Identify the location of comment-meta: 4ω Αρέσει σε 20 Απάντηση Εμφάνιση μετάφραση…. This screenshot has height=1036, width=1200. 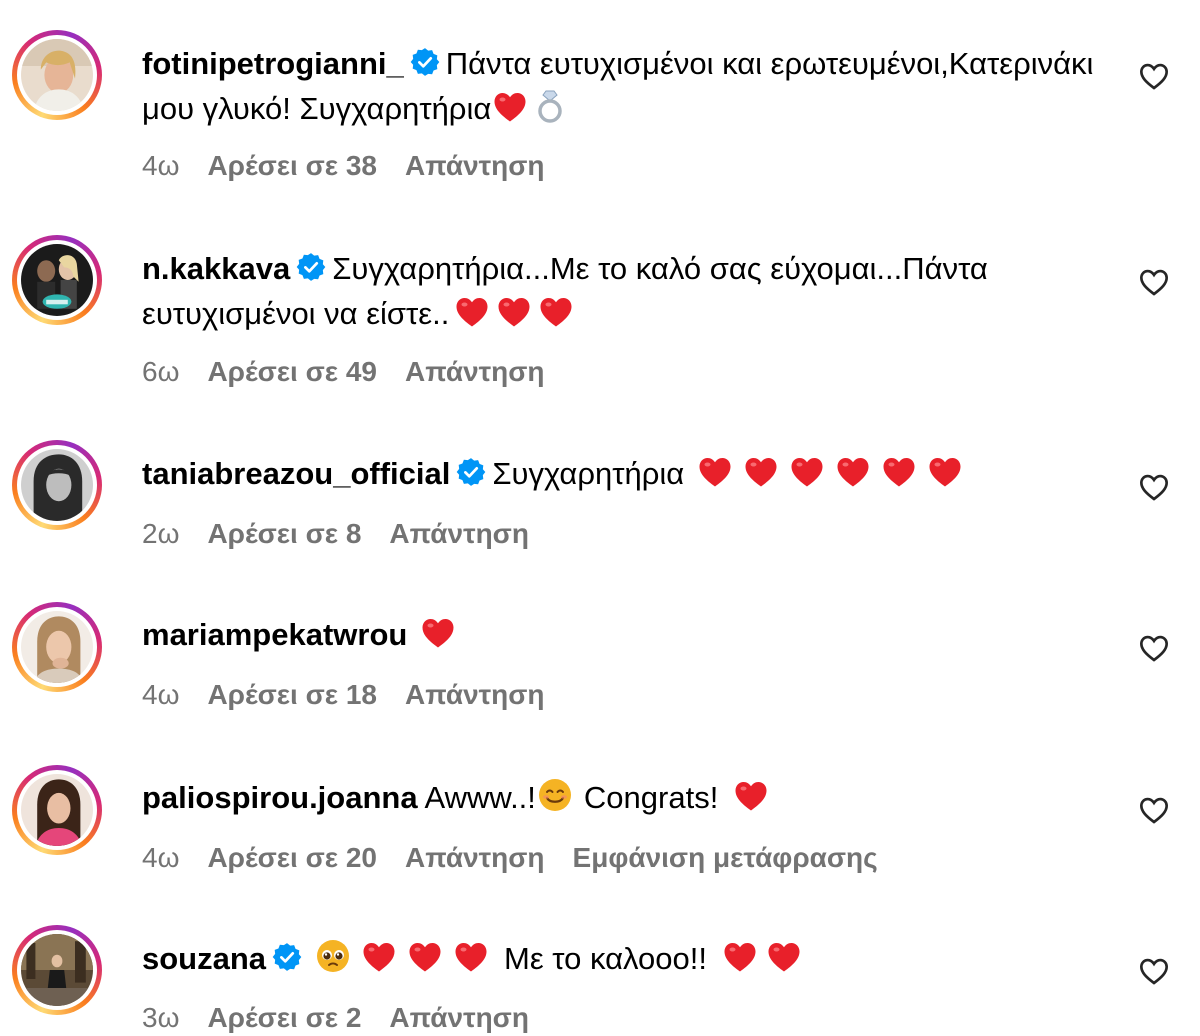
(524, 858).